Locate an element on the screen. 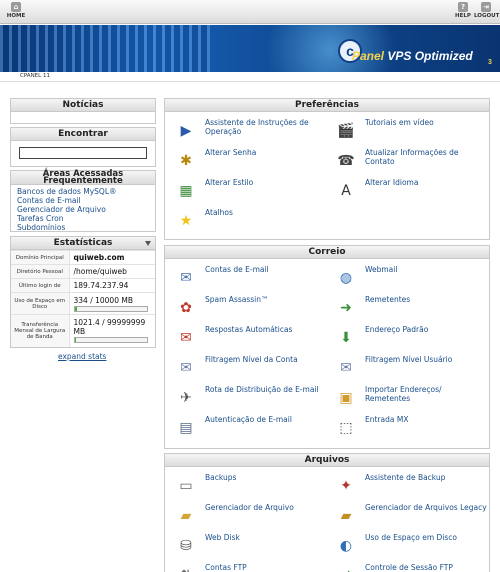 The width and height of the screenshot is (500, 572). shortcut-ftp: ⇅ Contas FTP is located at coordinates (249, 566).